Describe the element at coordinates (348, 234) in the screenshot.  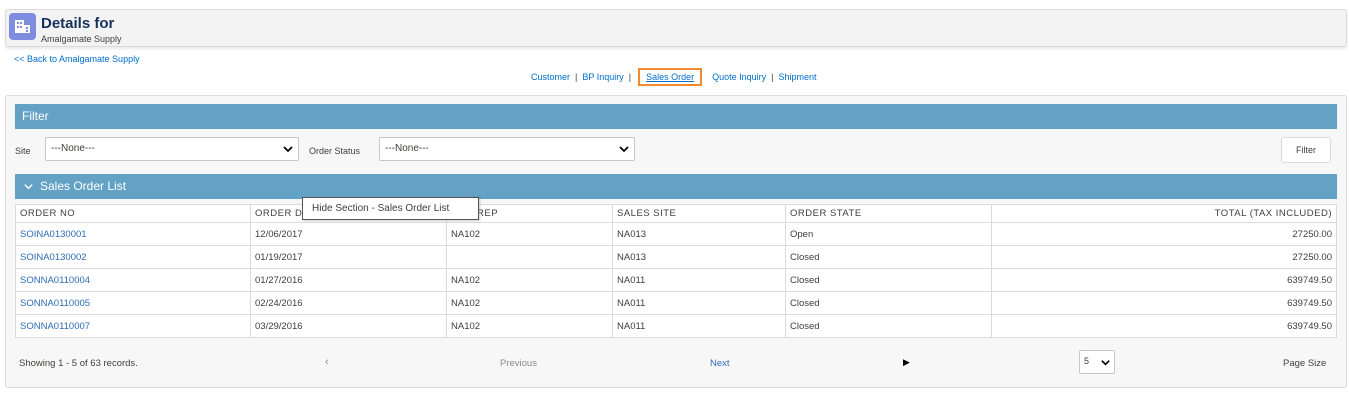
I see `table-cell: 12/06/2017` at that location.